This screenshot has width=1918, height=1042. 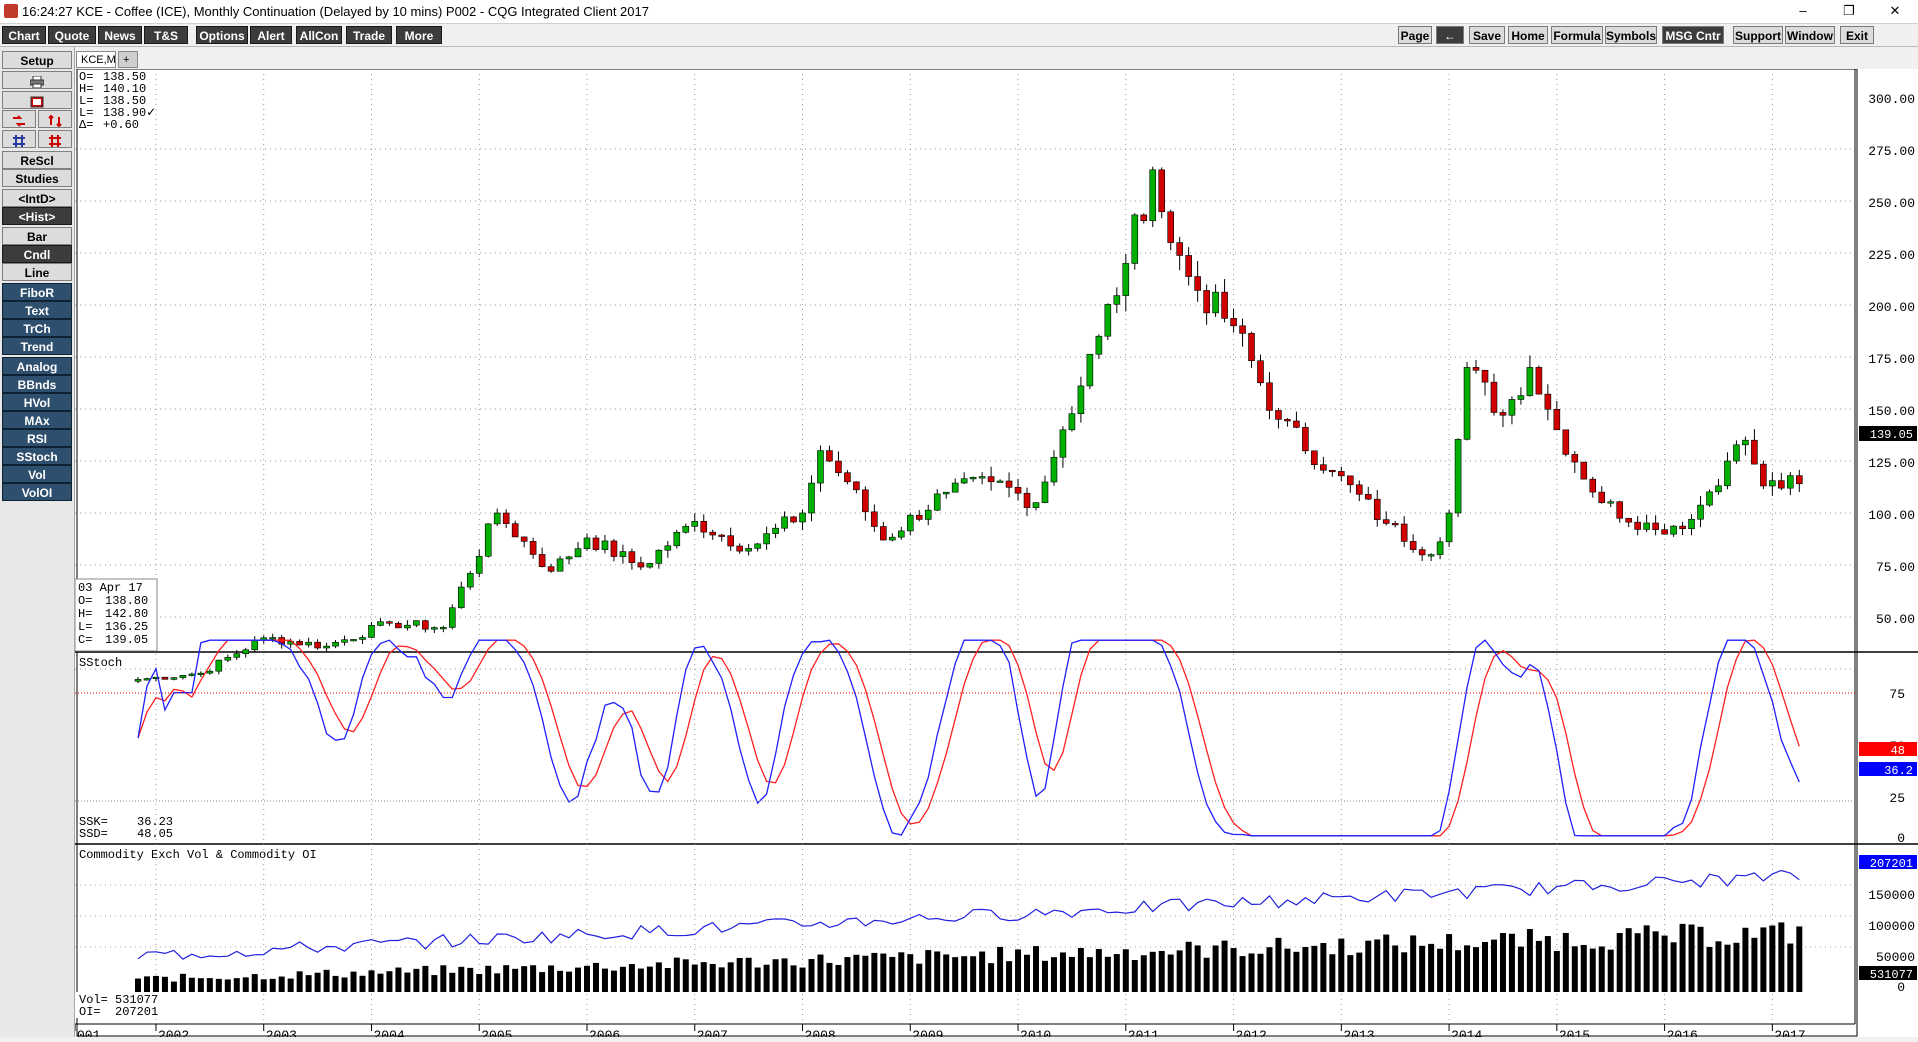 What do you see at coordinates (128, 59) in the screenshot?
I see `add-tab-button: +` at bounding box center [128, 59].